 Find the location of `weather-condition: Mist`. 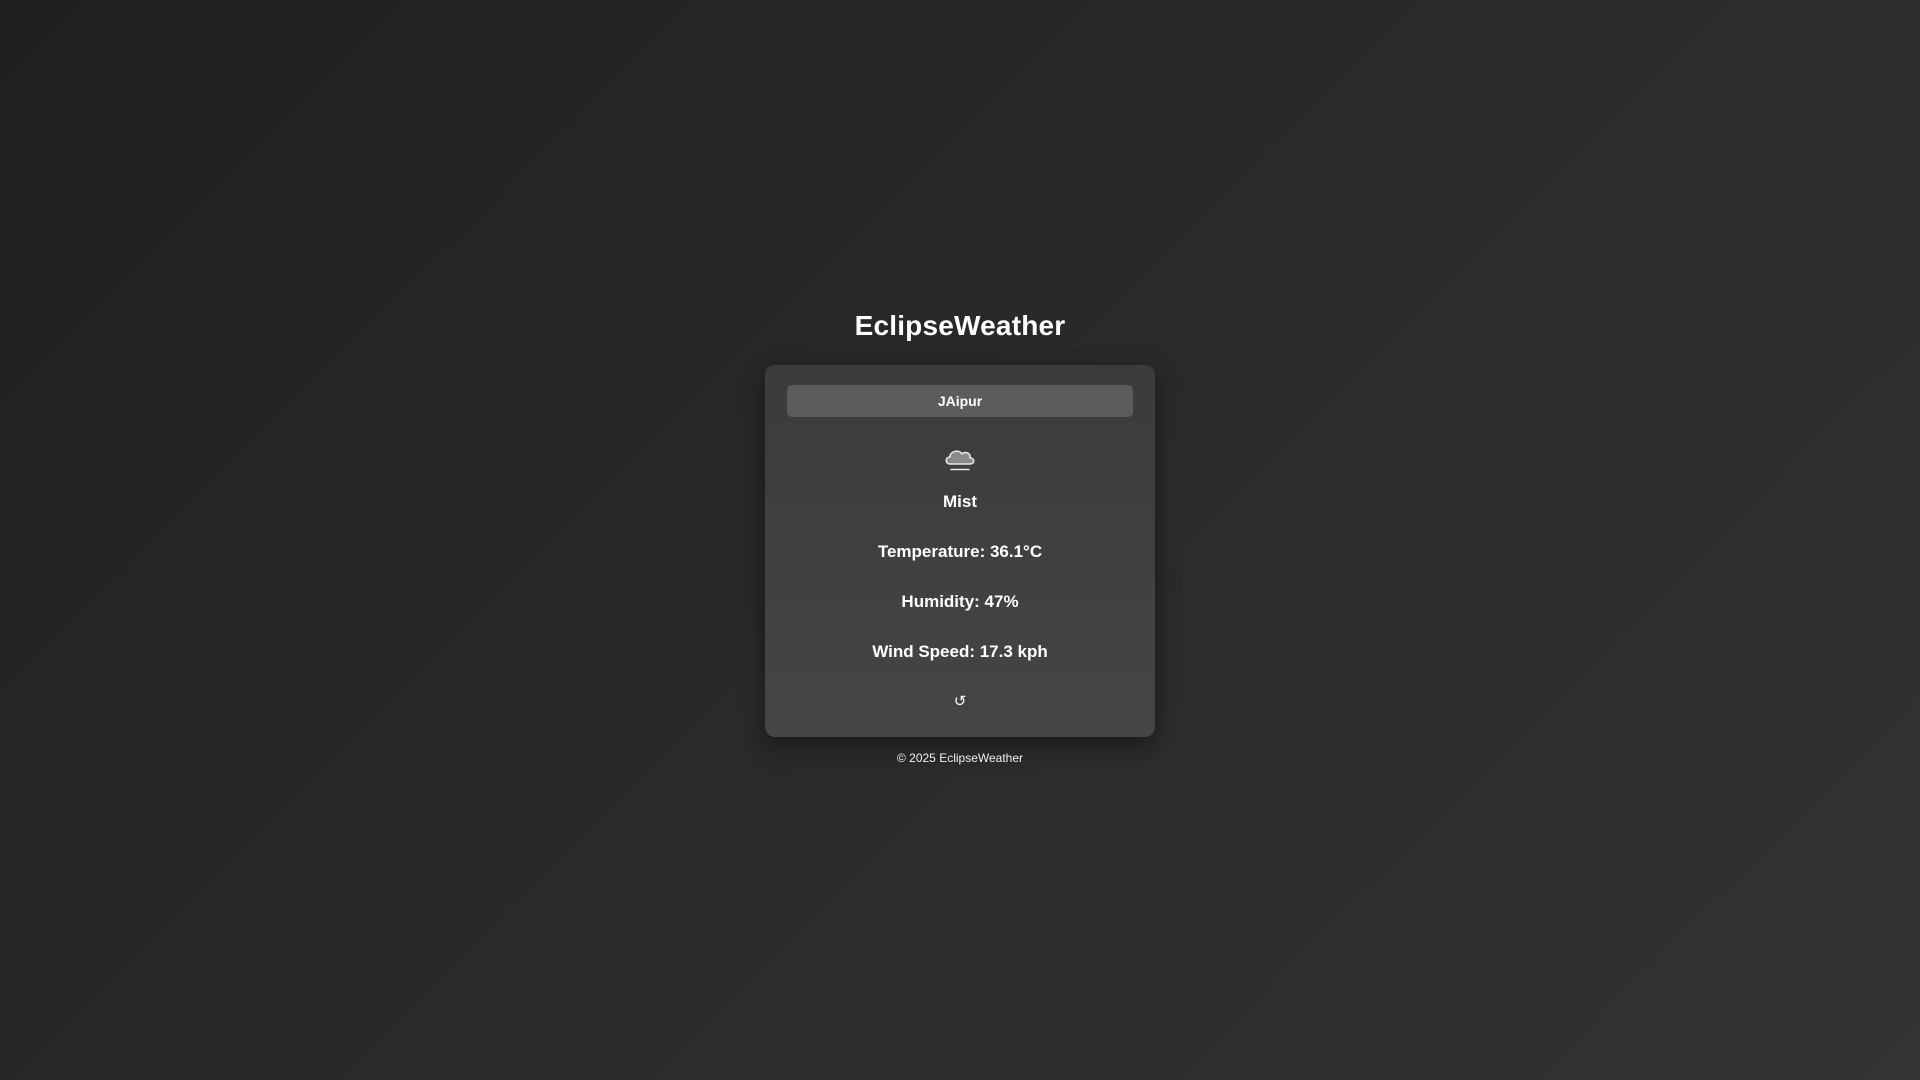

weather-condition: Mist is located at coordinates (960, 501).